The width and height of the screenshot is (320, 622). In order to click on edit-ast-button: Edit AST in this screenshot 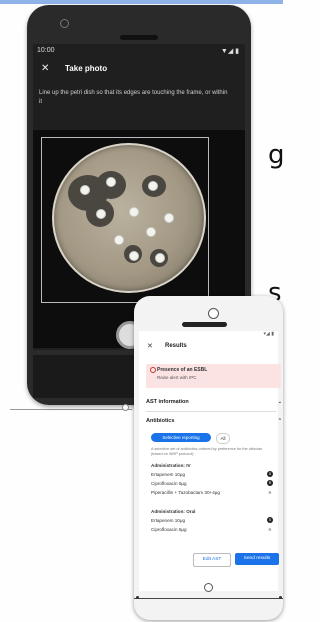, I will do `click(212, 560)`.